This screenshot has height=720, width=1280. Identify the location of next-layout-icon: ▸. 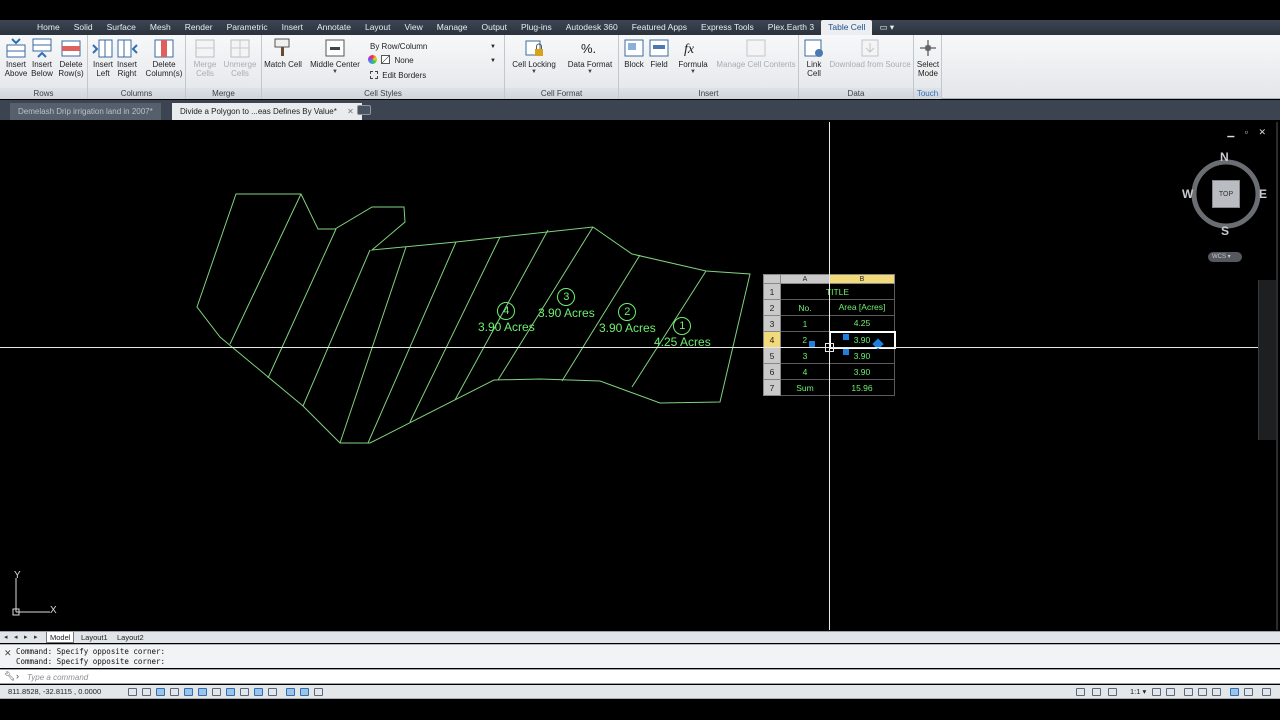
(26, 637).